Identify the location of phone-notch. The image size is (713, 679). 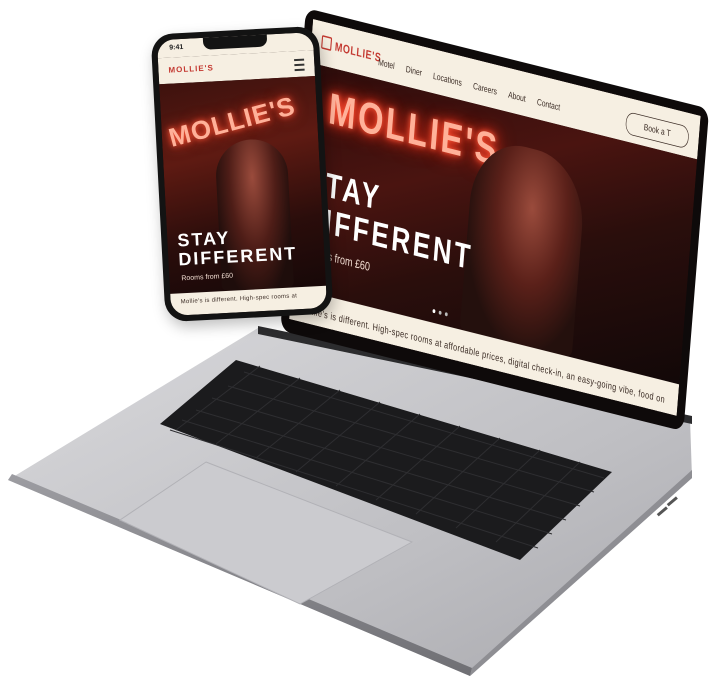
(235, 42).